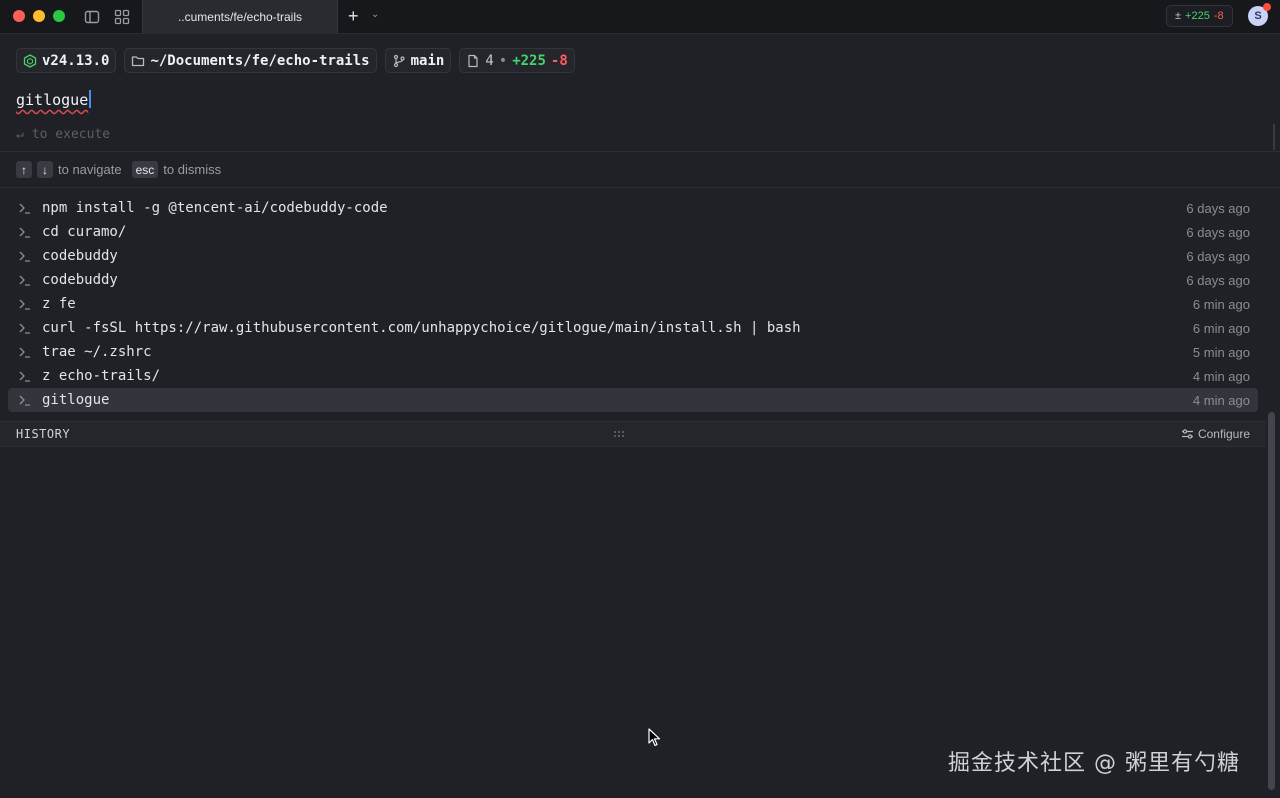 The width and height of the screenshot is (1280, 798). I want to click on lines-added: +225, so click(529, 60).